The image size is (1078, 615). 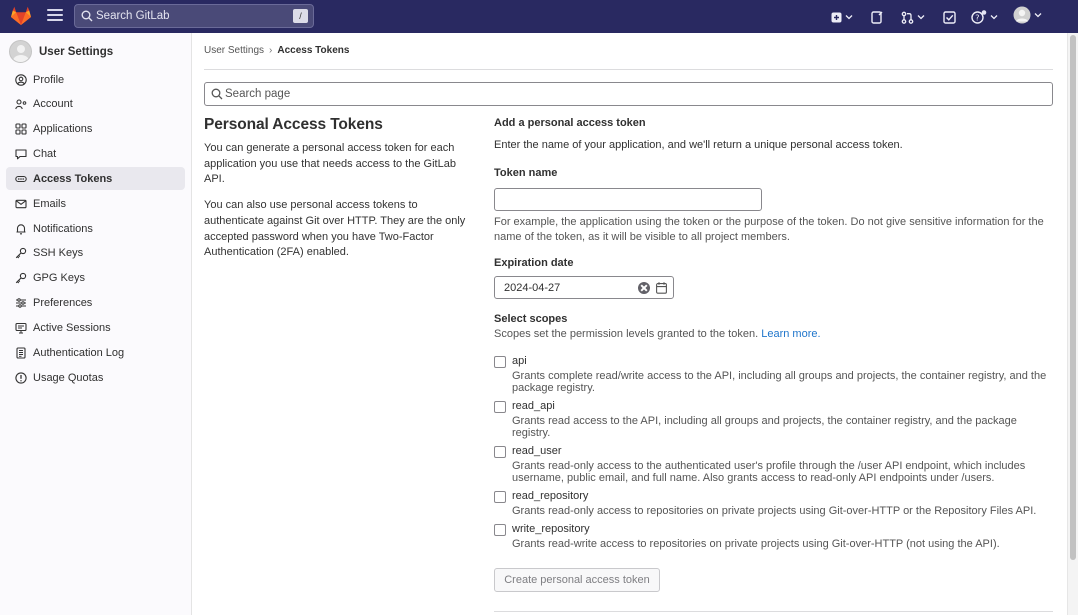 What do you see at coordinates (20, 51) in the screenshot?
I see `avatar` at bounding box center [20, 51].